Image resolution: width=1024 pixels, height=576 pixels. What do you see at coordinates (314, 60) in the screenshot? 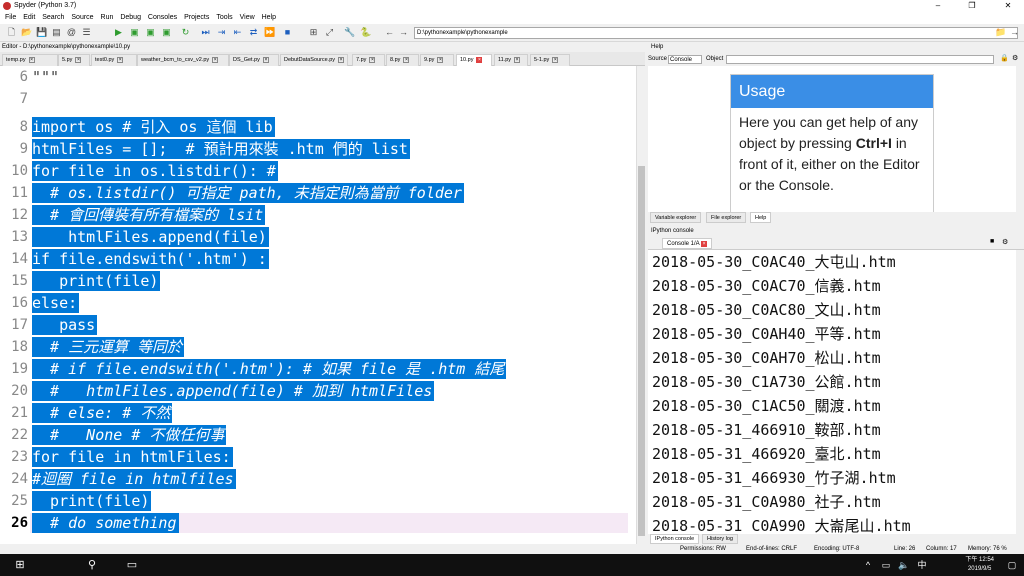
I see `editor-tab: DebutDataSource.py ×` at bounding box center [314, 60].